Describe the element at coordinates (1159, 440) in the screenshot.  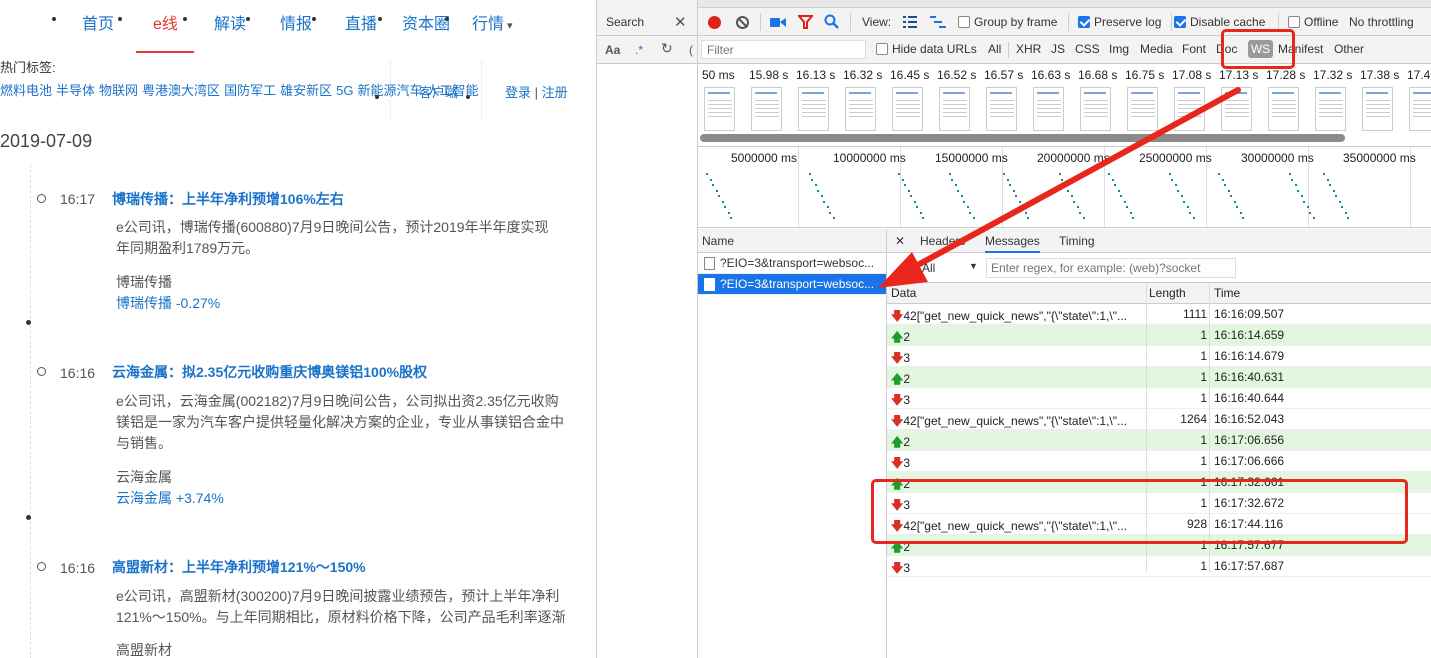
I see `message-row: 🡅2 1 16:17:06.656` at that location.